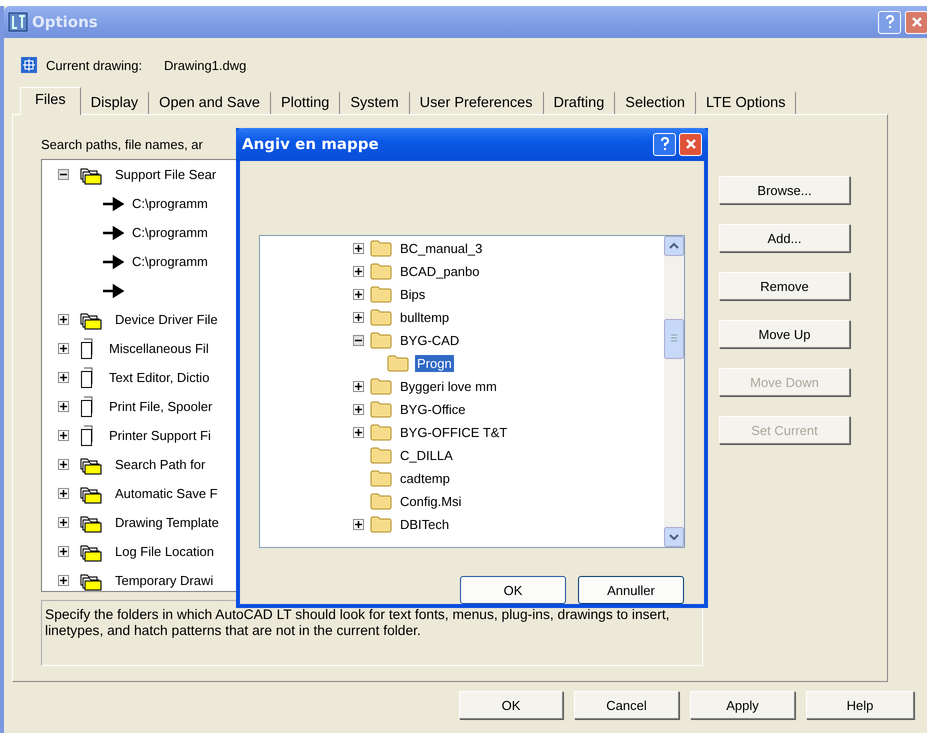 The height and width of the screenshot is (733, 927). Describe the element at coordinates (441, 248) in the screenshot. I see `folder-item: BC_manual_3` at that location.